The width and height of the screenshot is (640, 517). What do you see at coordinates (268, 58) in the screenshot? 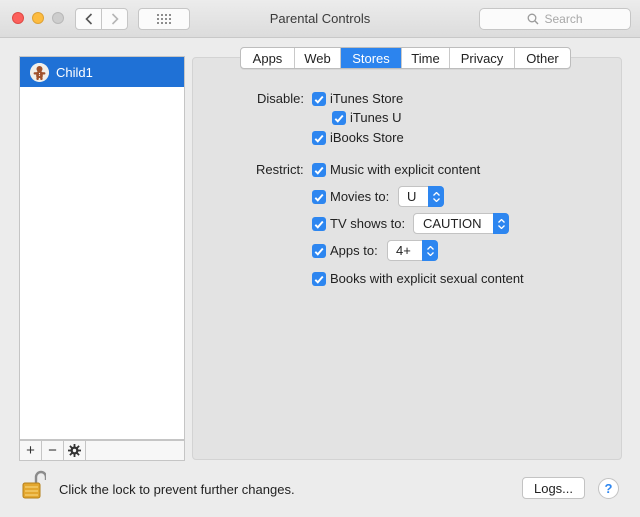
I see `tab-apps: Apps` at bounding box center [268, 58].